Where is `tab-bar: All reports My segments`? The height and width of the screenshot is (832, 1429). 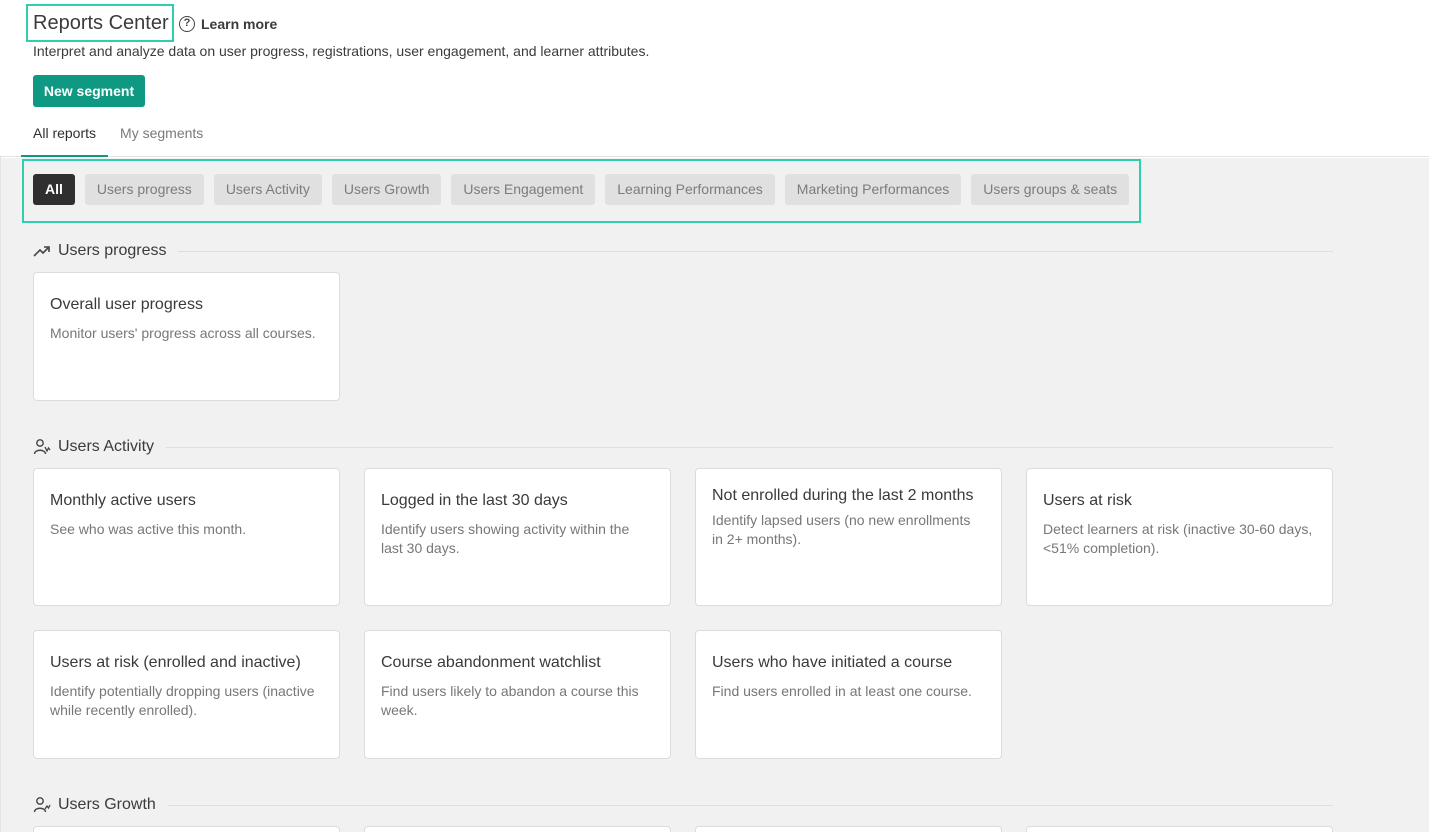 tab-bar: All reports My segments is located at coordinates (118, 140).